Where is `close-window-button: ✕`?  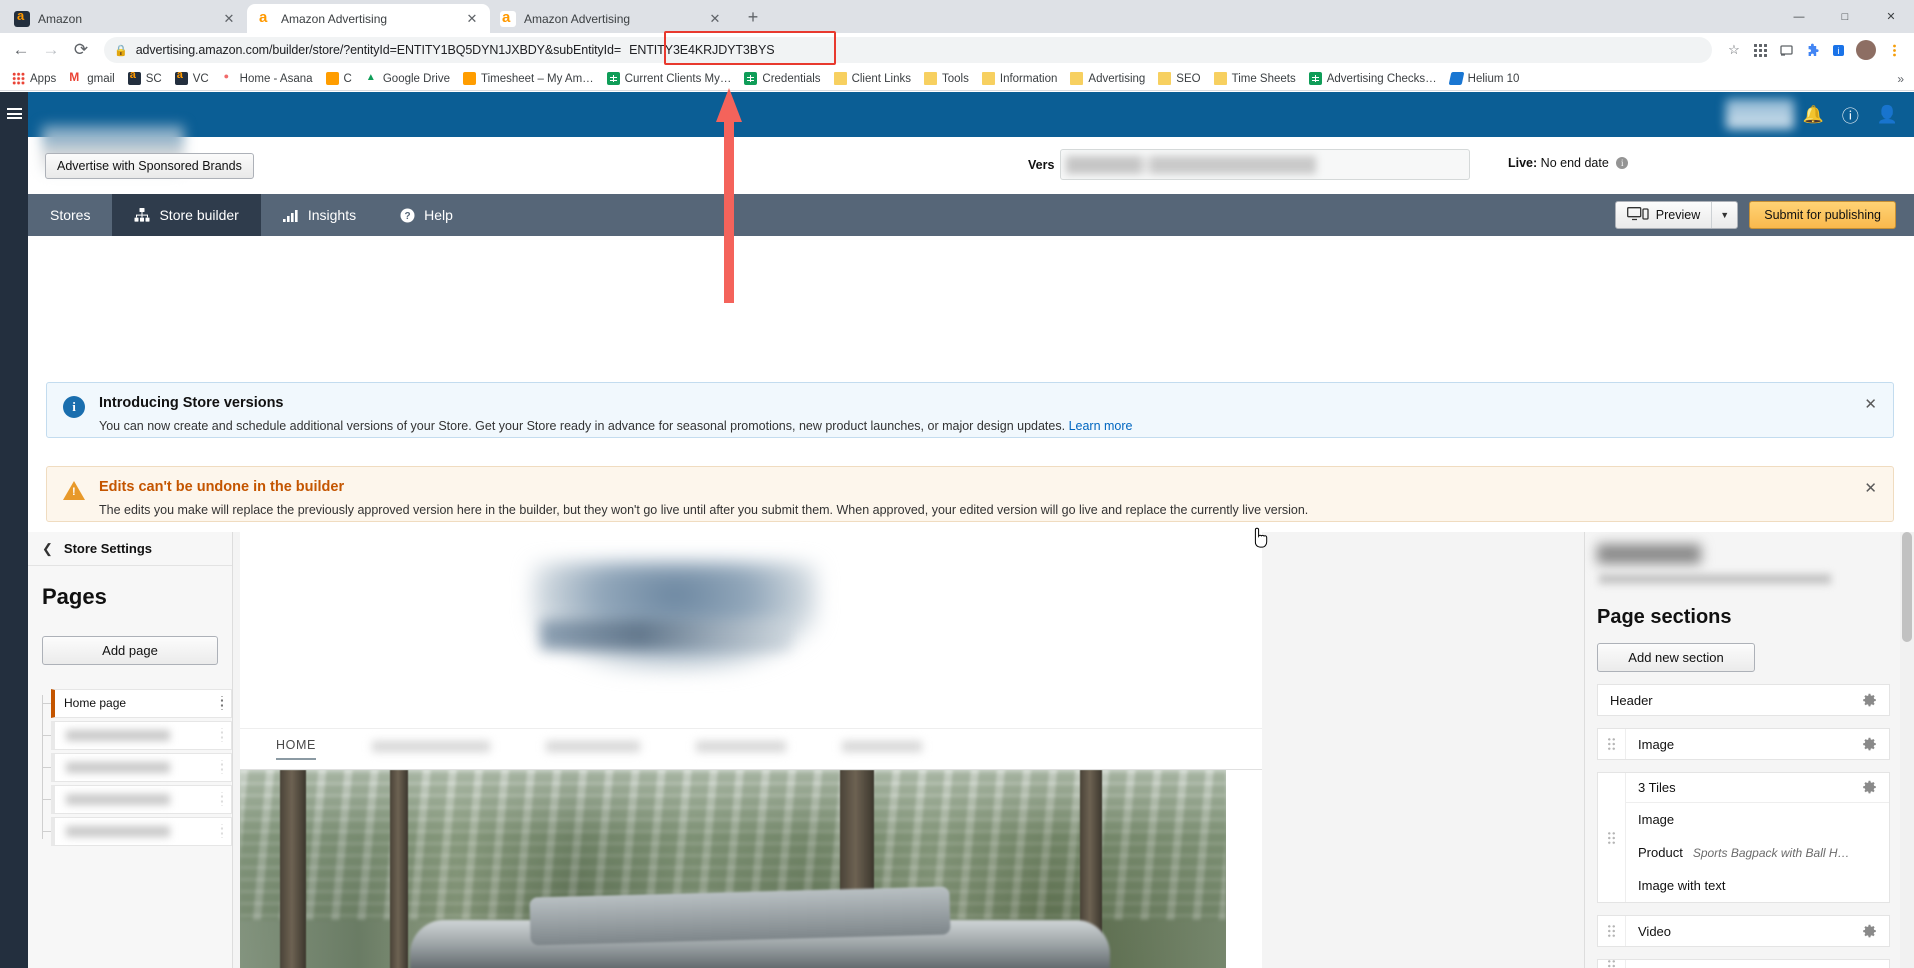
close-window-button: ✕ is located at coordinates (1891, 16).